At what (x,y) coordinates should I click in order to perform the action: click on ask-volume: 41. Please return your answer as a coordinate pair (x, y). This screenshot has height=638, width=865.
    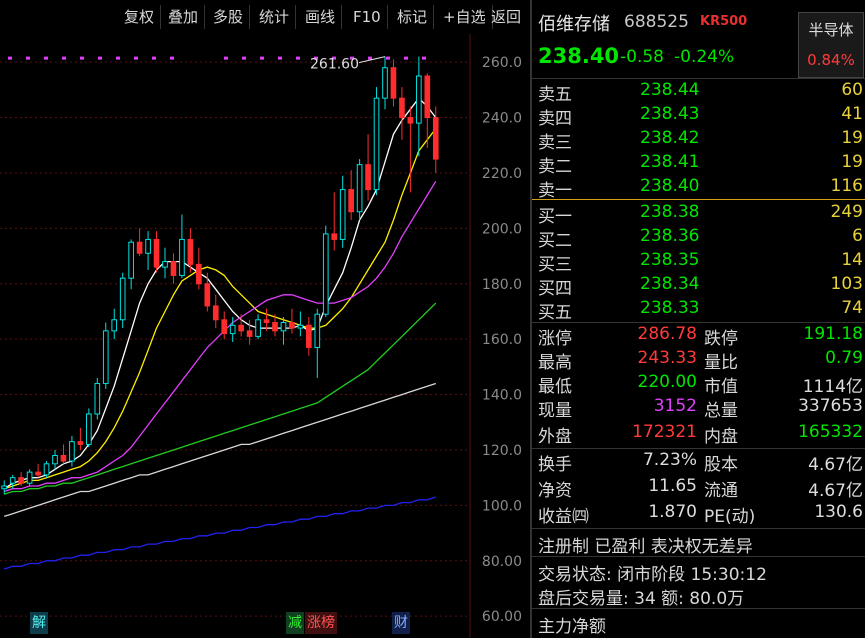
    Looking at the image, I should click on (852, 114).